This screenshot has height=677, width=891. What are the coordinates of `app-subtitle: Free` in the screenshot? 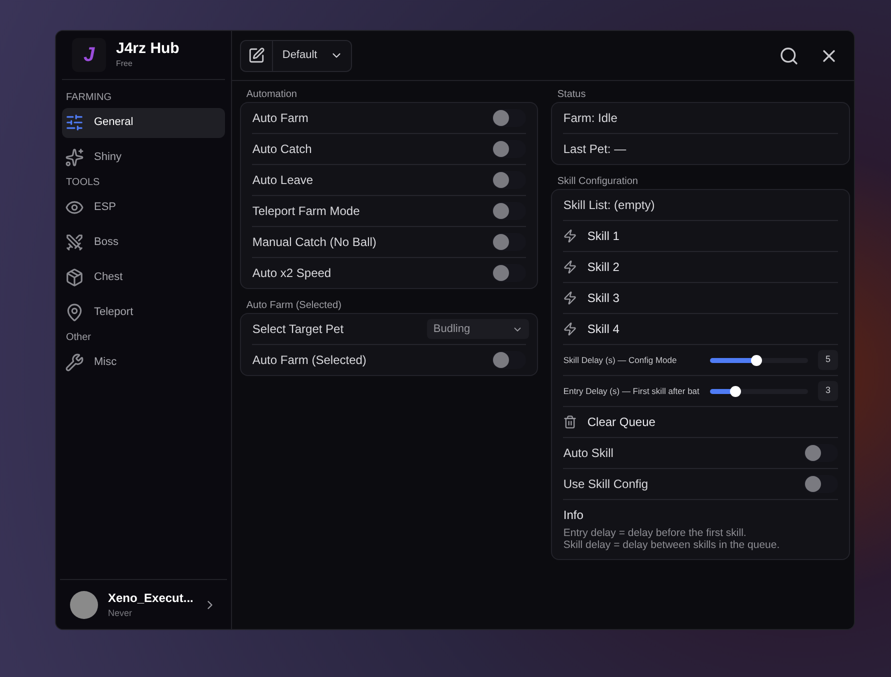 It's located at (125, 64).